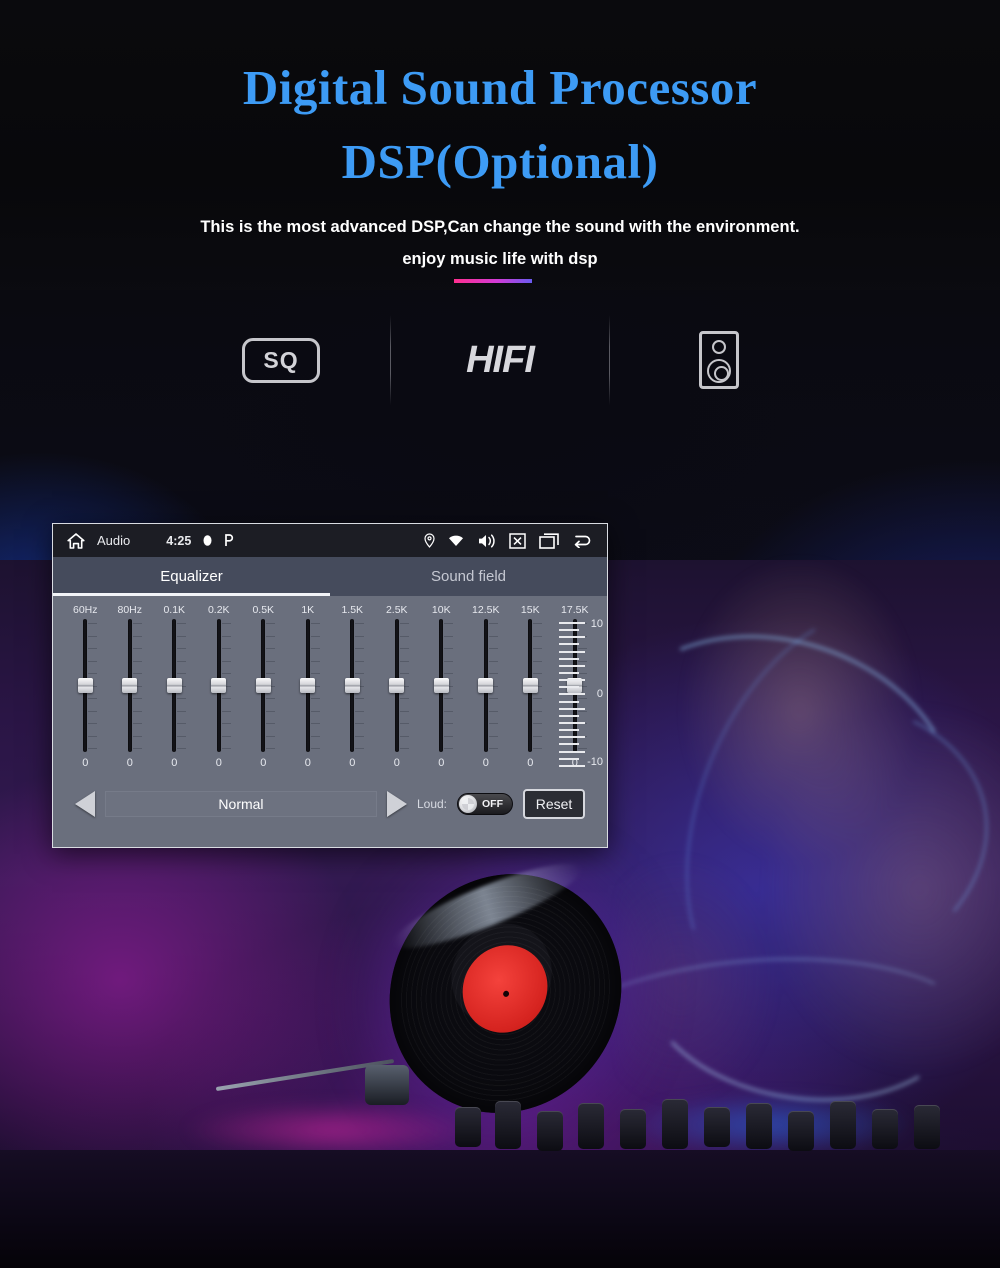  Describe the element at coordinates (549, 540) in the screenshot. I see `recents-icon` at that location.